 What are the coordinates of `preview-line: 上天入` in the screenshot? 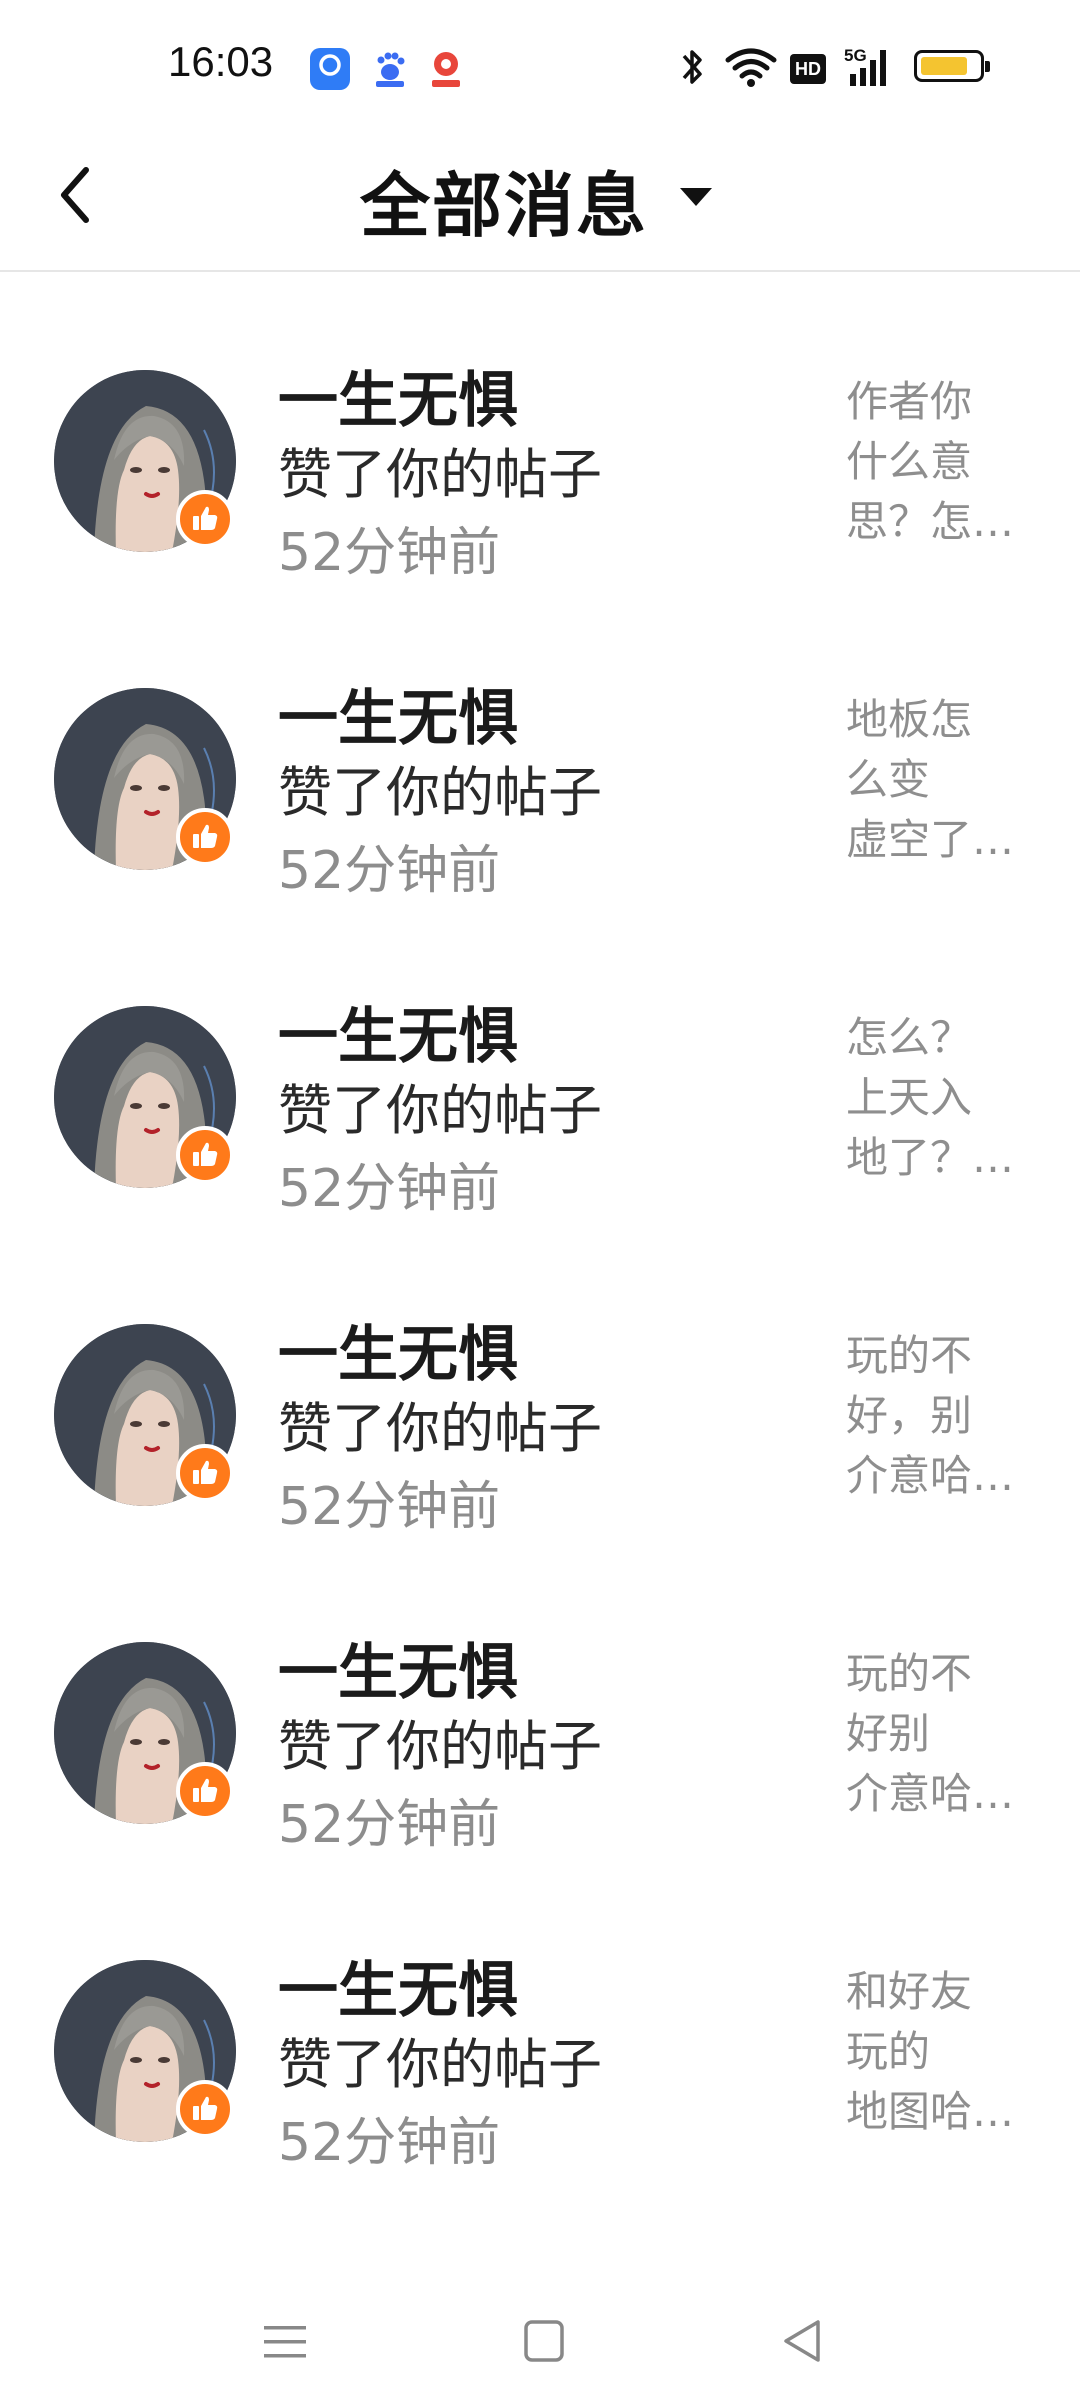 It's located at (909, 1097).